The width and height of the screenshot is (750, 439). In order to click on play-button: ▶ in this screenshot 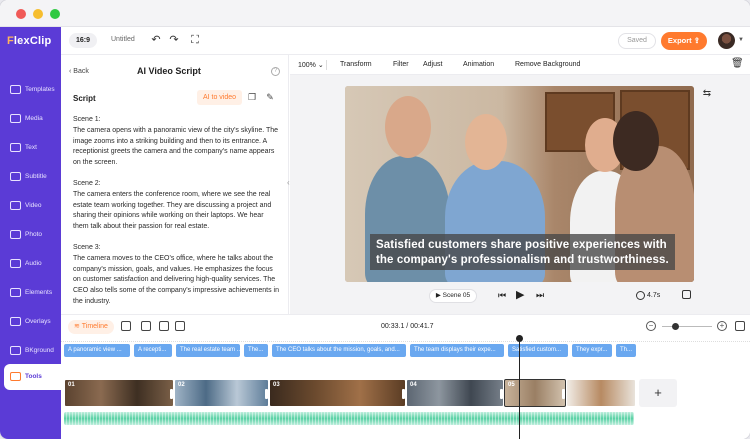, I will do `click(520, 294)`.